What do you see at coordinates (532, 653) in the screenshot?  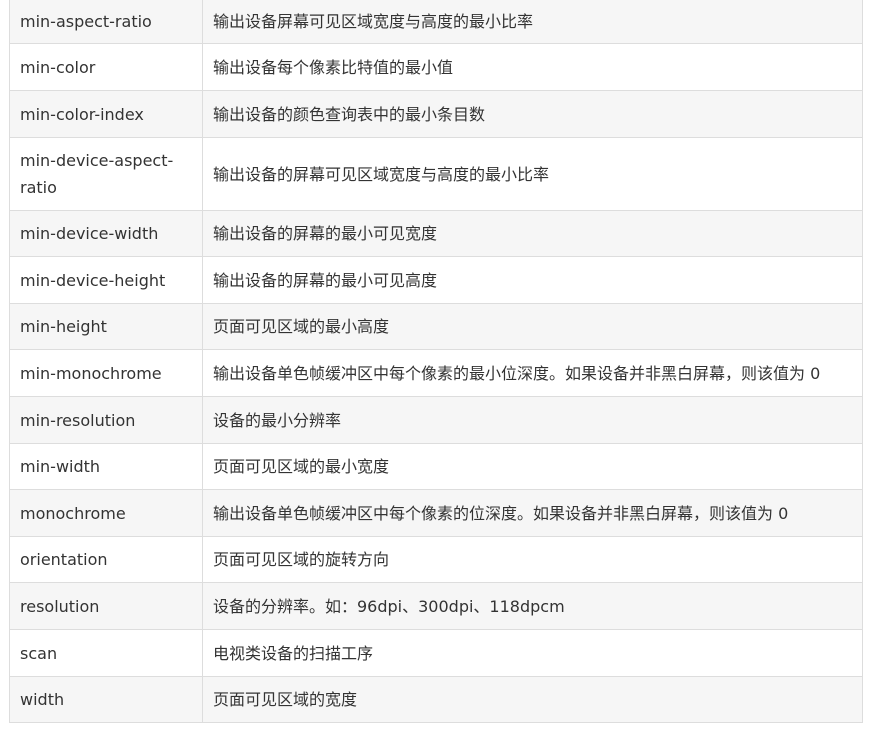 I see `property-description-cell: 电视类设备的扫描工序` at bounding box center [532, 653].